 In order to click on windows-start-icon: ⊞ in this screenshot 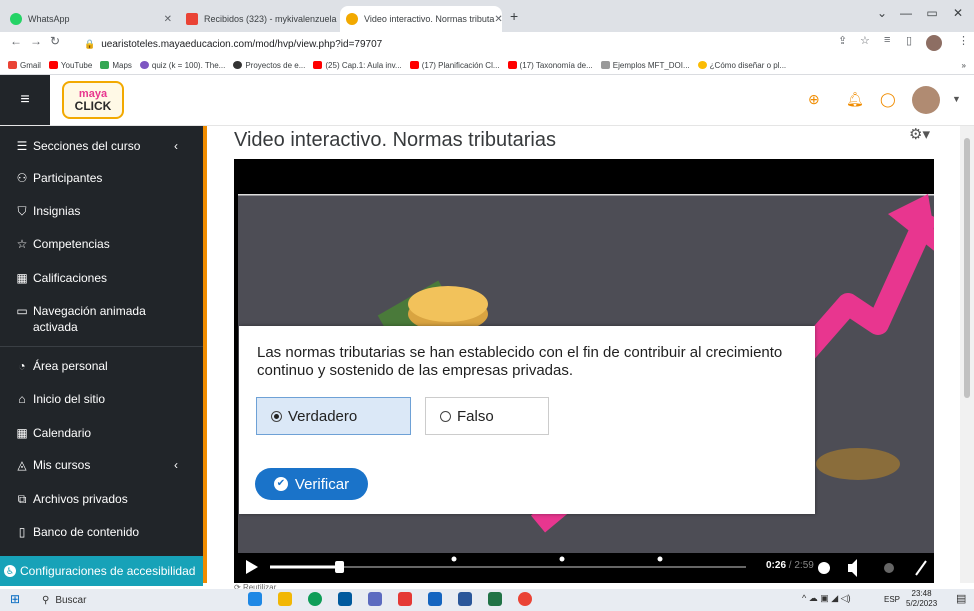, I will do `click(17, 599)`.